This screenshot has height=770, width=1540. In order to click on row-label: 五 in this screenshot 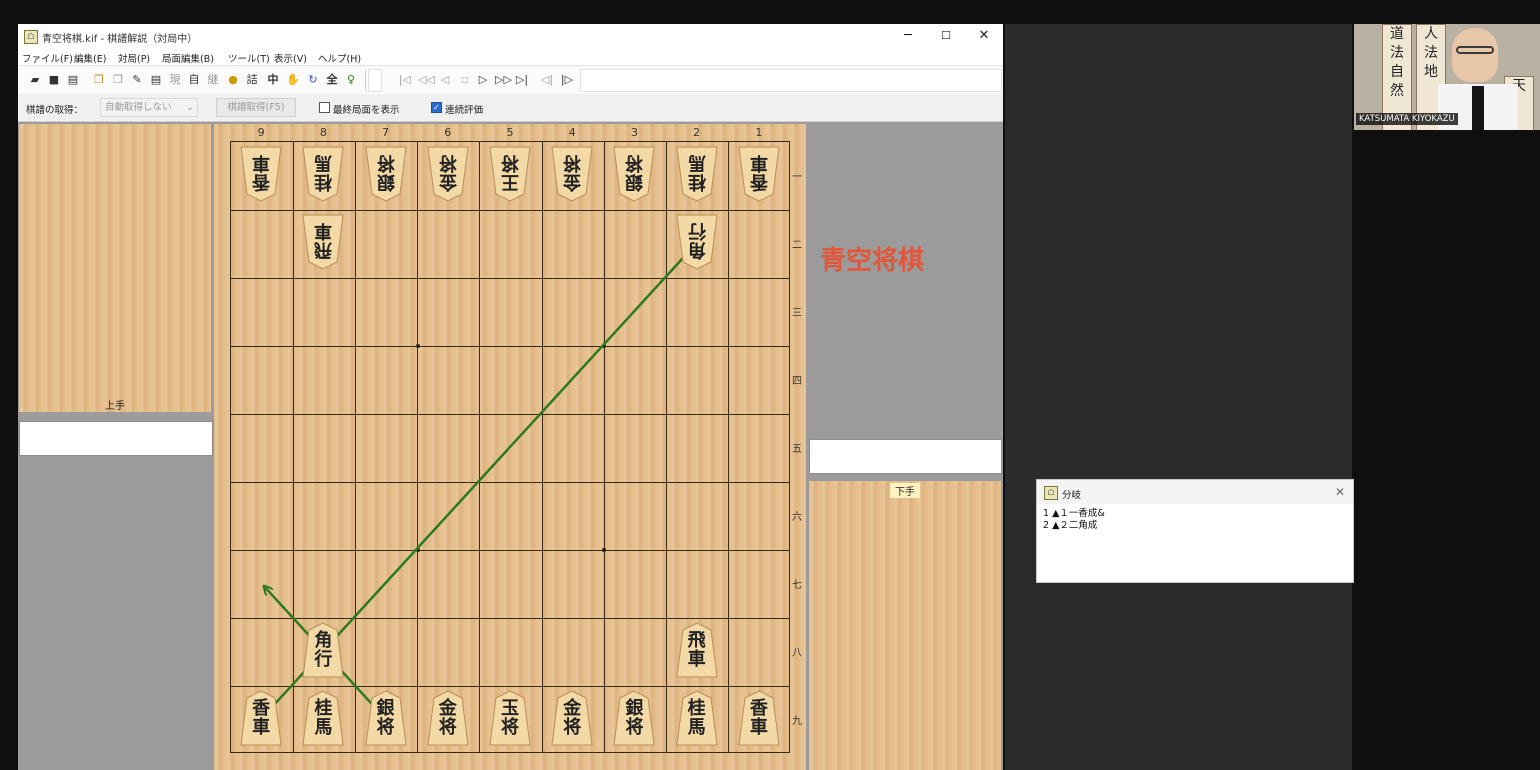, I will do `click(797, 449)`.